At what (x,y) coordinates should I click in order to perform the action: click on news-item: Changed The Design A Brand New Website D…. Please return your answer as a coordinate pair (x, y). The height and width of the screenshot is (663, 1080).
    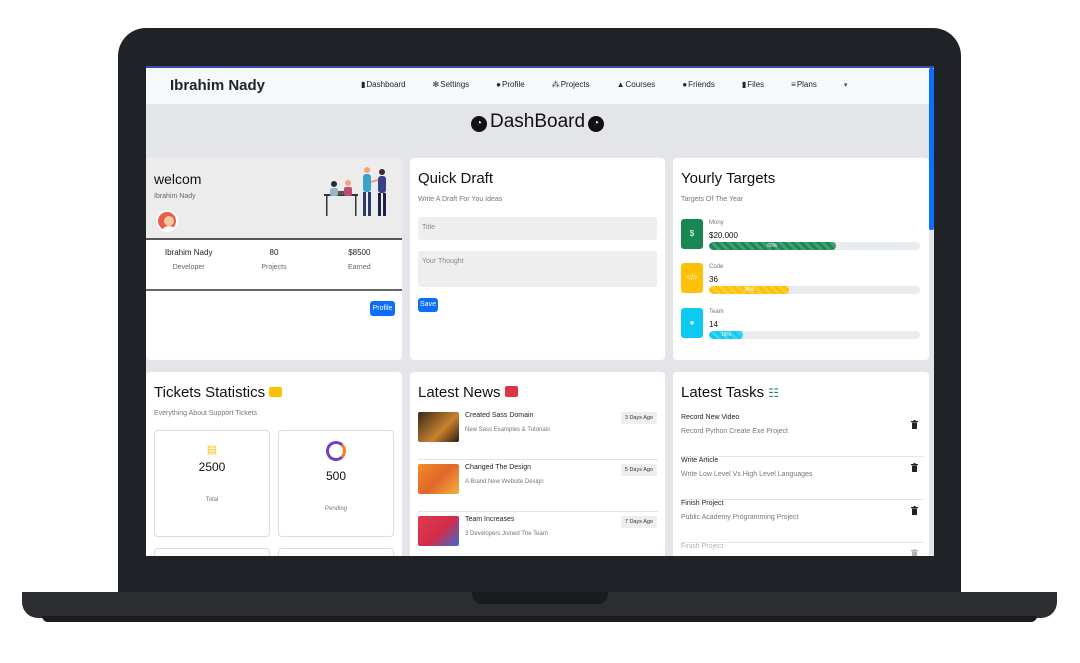
    Looking at the image, I should click on (538, 488).